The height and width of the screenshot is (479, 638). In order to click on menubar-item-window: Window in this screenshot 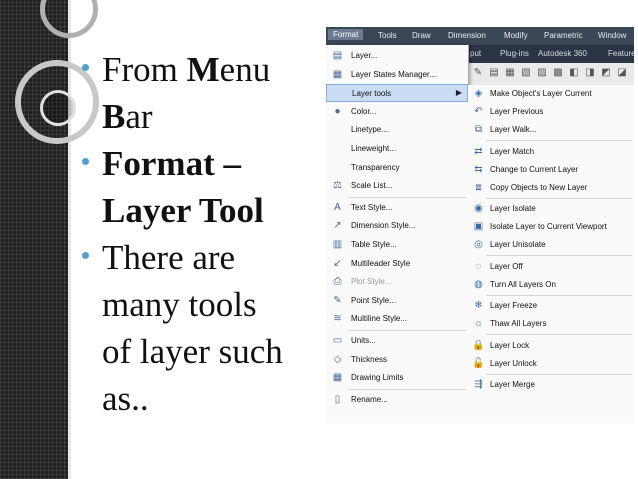, I will do `click(612, 35)`.